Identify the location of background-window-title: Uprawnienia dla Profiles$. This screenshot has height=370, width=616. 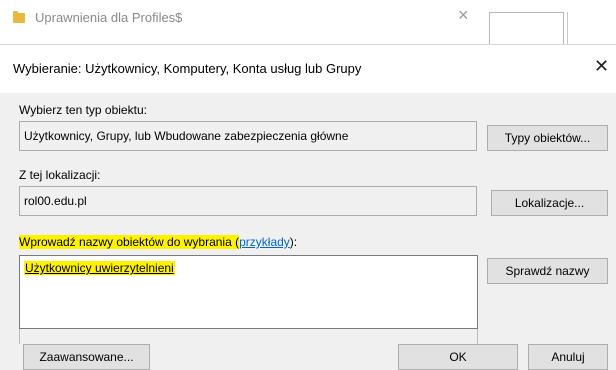
(97, 17).